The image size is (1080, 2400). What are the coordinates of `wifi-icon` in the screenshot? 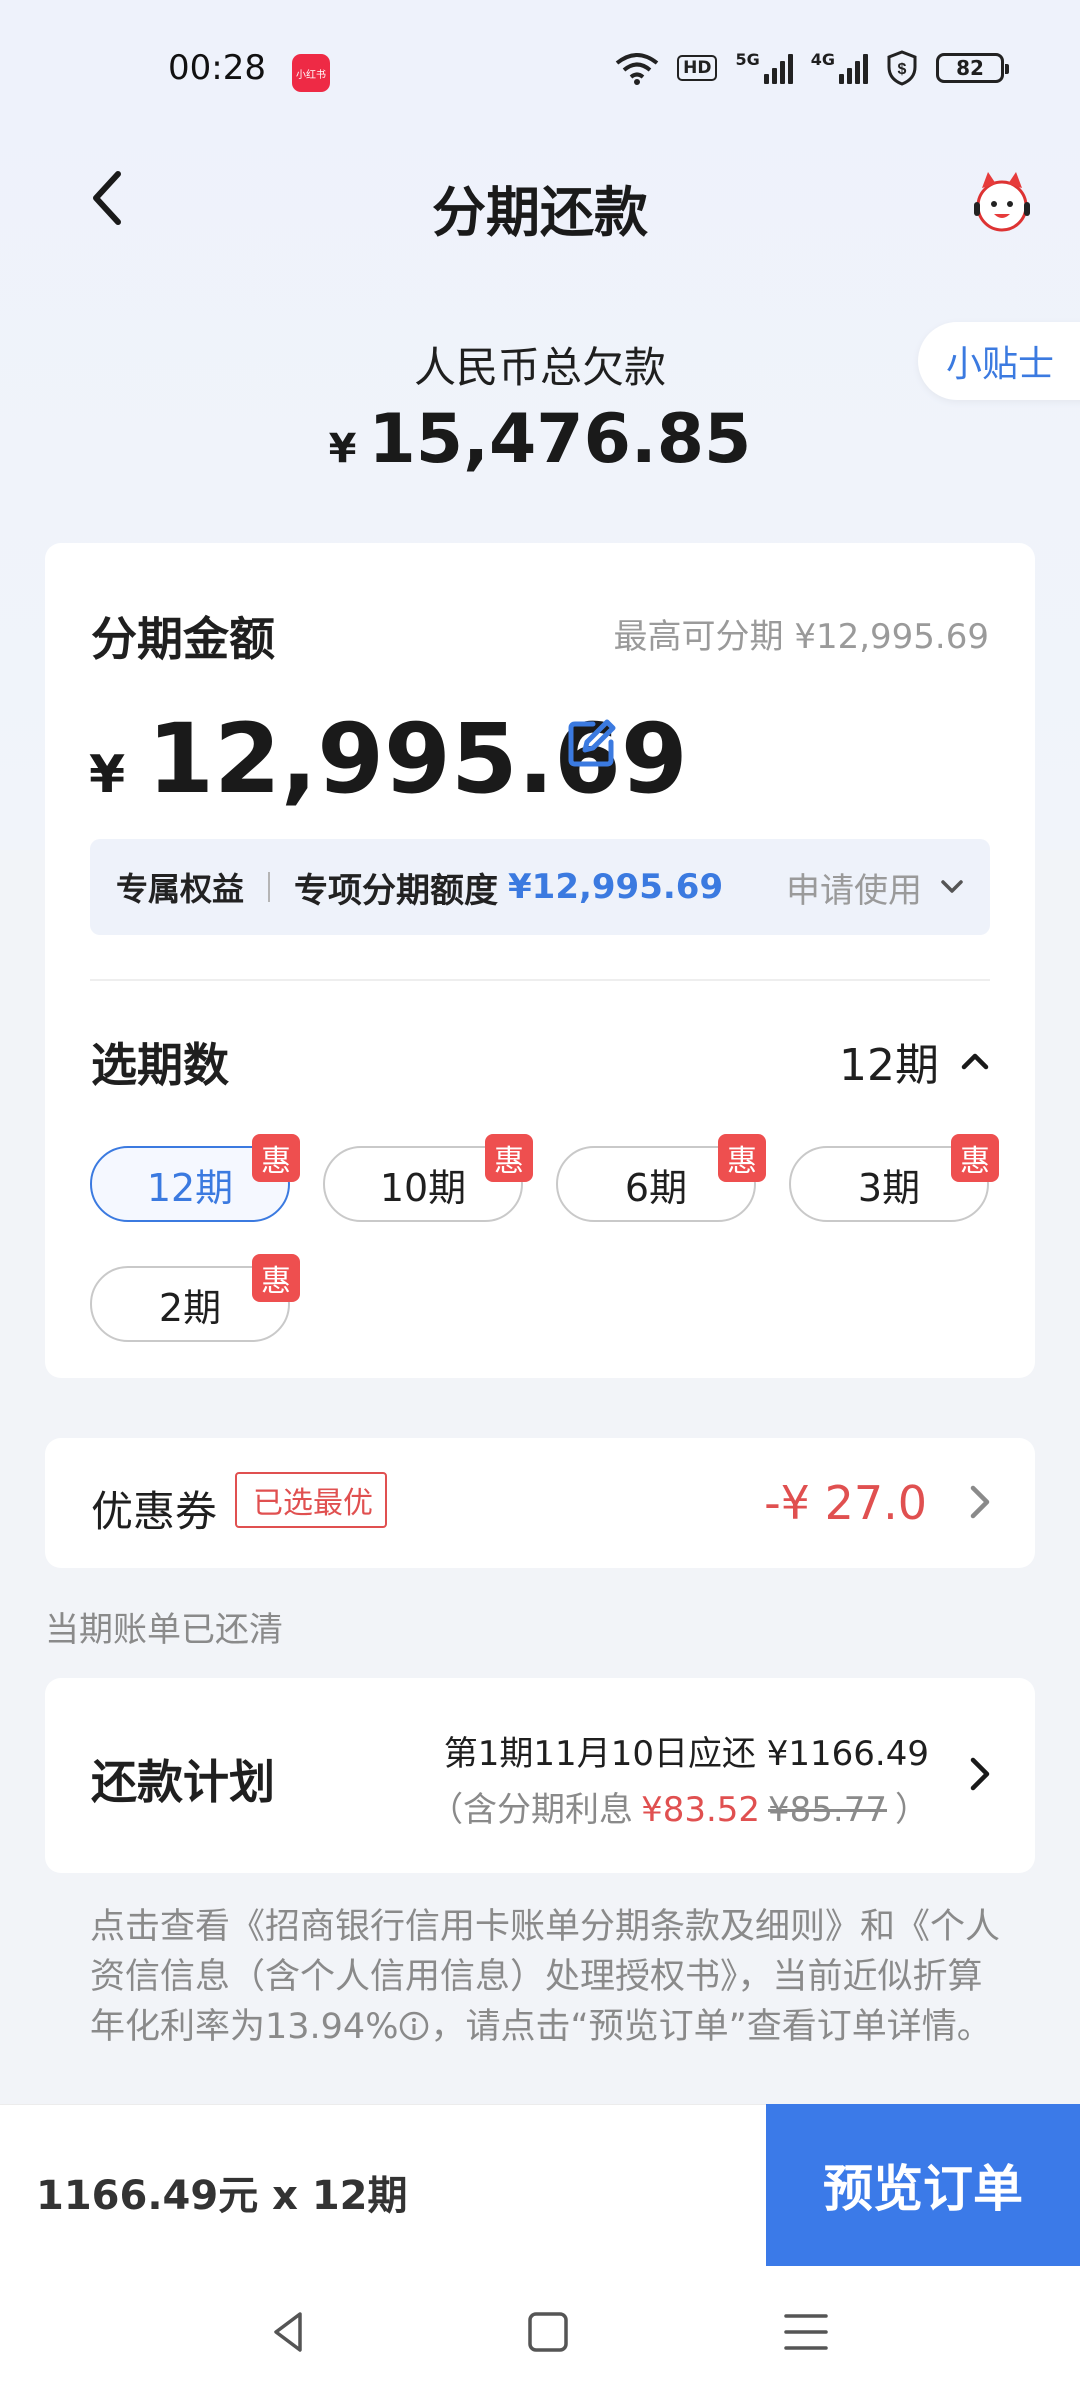 It's located at (637, 69).